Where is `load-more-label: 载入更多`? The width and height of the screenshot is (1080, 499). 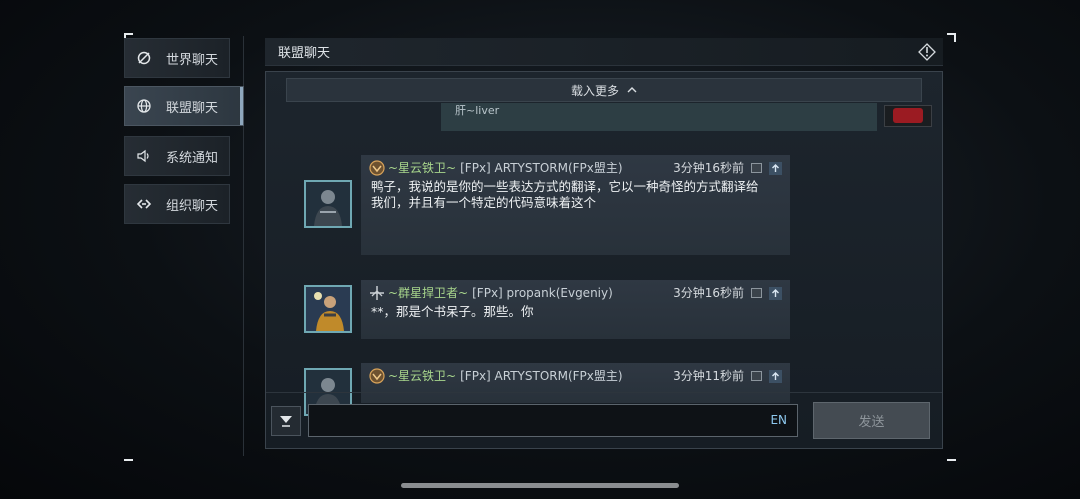
load-more-label: 载入更多 is located at coordinates (594, 90).